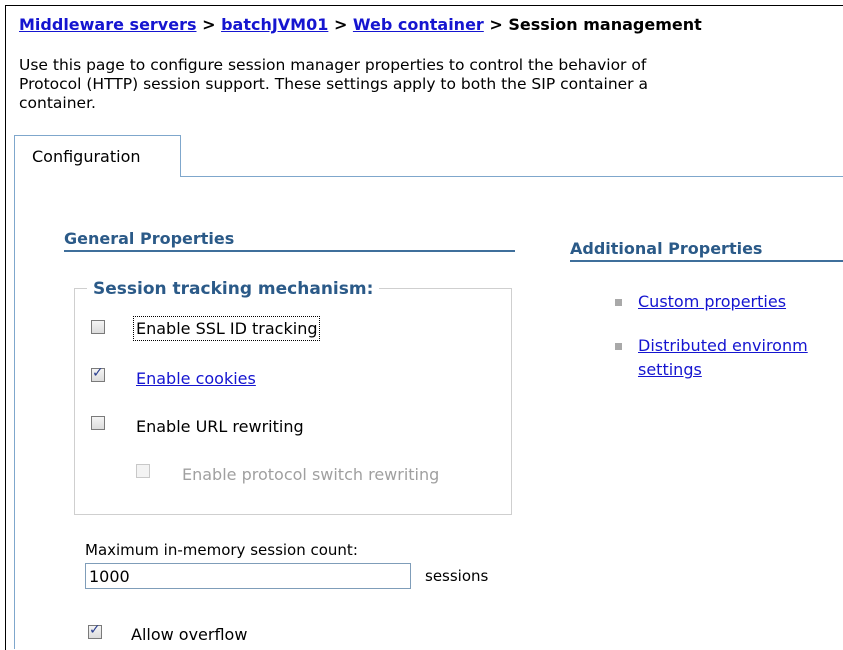 The width and height of the screenshot is (843, 650). I want to click on breadcrumb-link-middleware-servers: Middleware servers, so click(108, 24).